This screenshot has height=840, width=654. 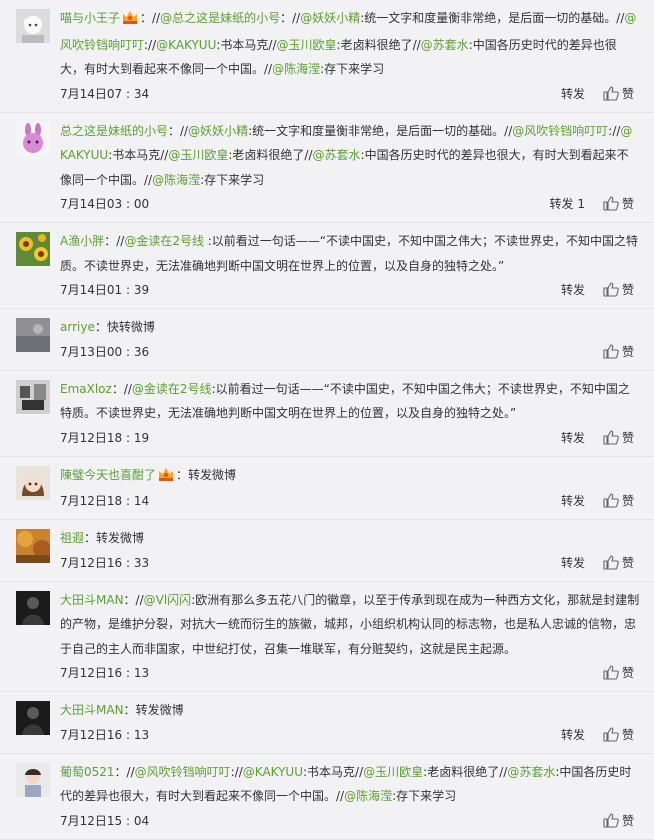 I want to click on repost-content: 祖遐：转发微博, so click(x=350, y=538).